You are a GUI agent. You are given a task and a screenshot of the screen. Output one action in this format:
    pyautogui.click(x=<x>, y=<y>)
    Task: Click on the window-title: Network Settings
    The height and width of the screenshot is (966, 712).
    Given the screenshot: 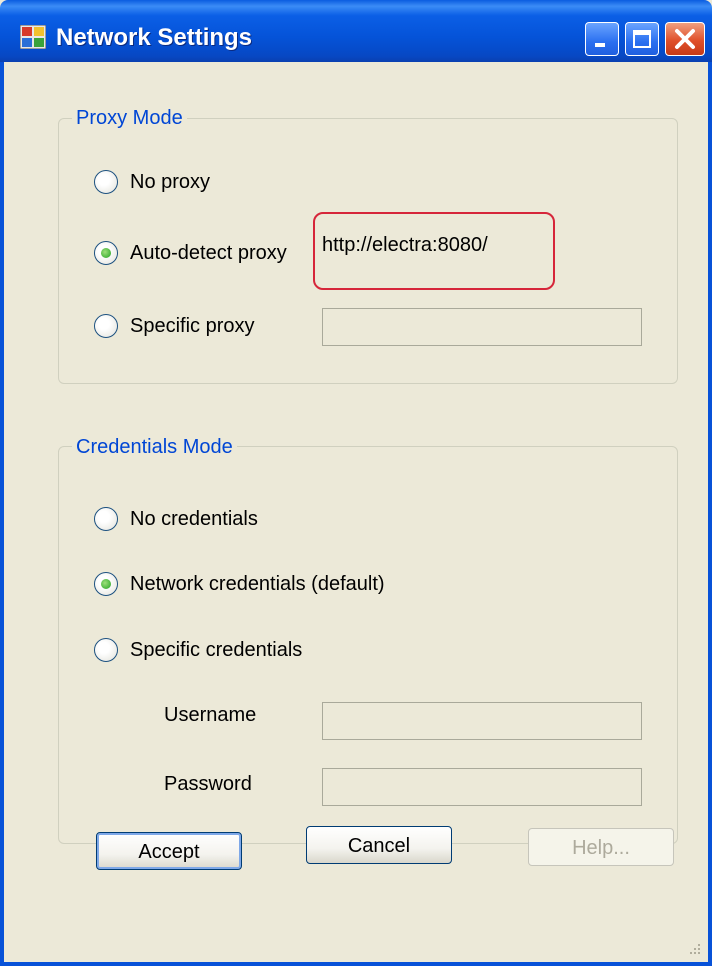 What is the action you would take?
    pyautogui.click(x=154, y=37)
    